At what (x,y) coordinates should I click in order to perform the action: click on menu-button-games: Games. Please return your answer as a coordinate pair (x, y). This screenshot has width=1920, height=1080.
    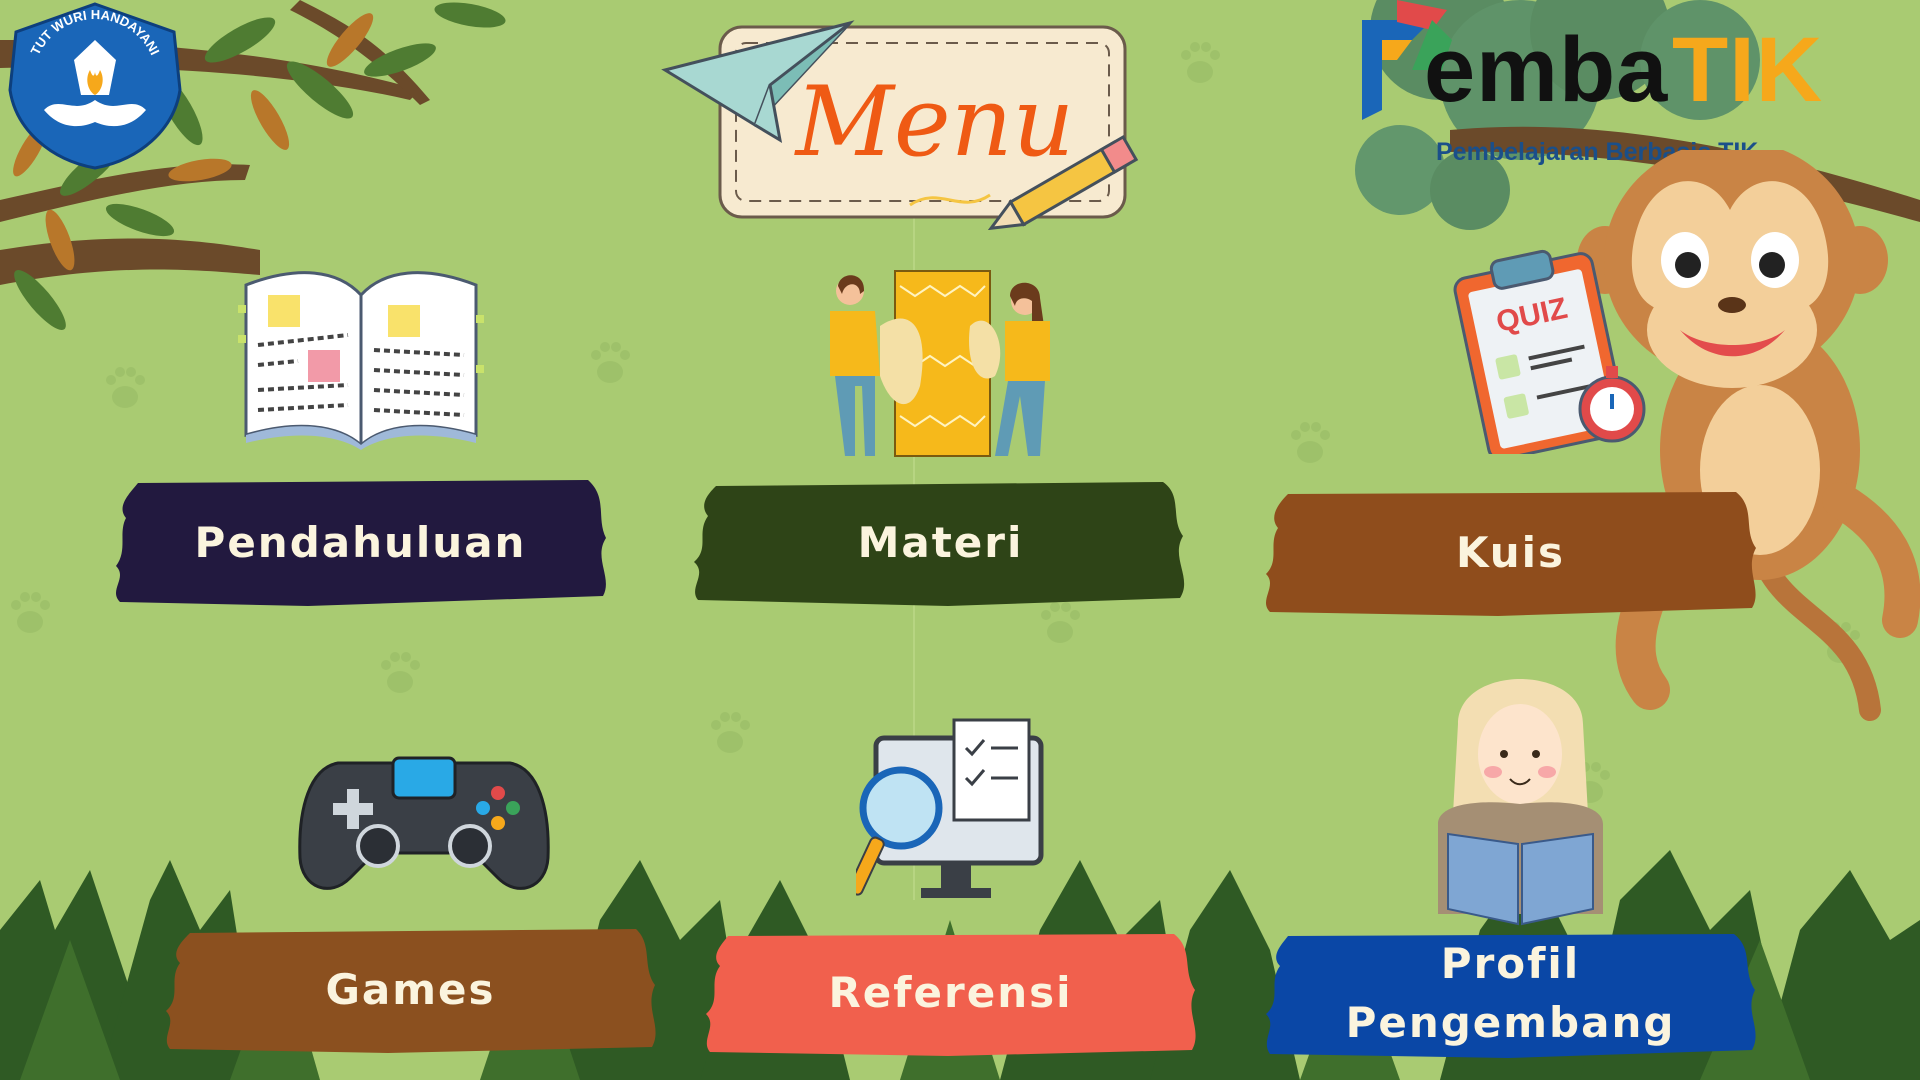
    Looking at the image, I should click on (410, 990).